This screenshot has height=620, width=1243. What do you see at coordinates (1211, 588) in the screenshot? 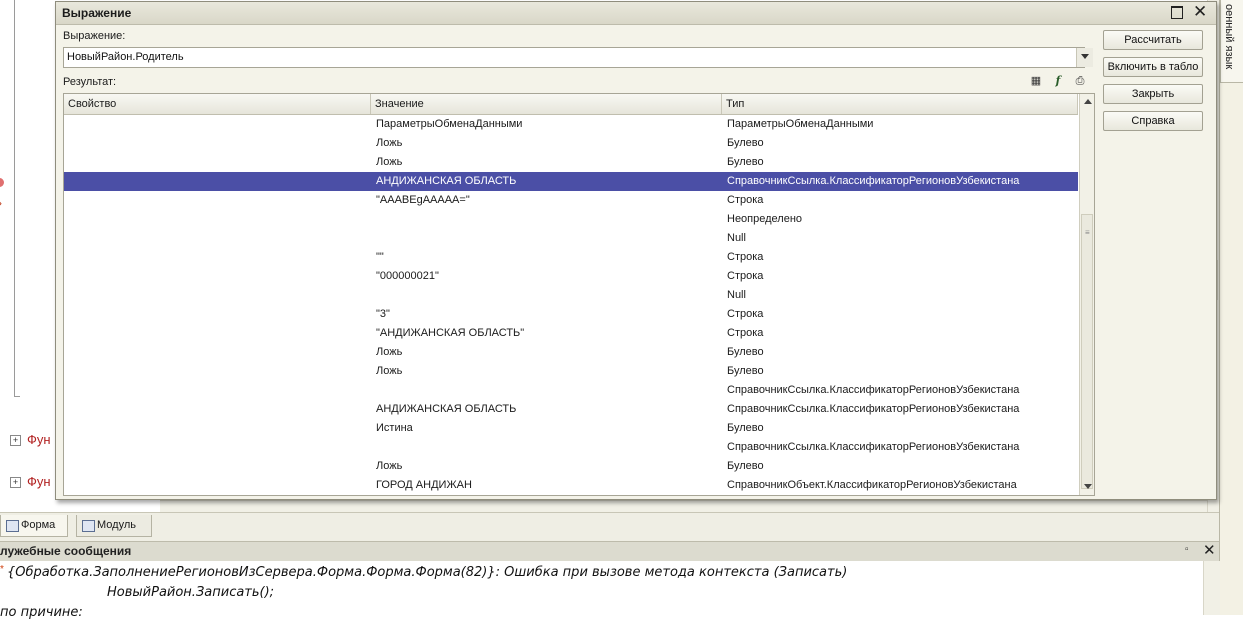
I see `messages-scrollbar` at bounding box center [1211, 588].